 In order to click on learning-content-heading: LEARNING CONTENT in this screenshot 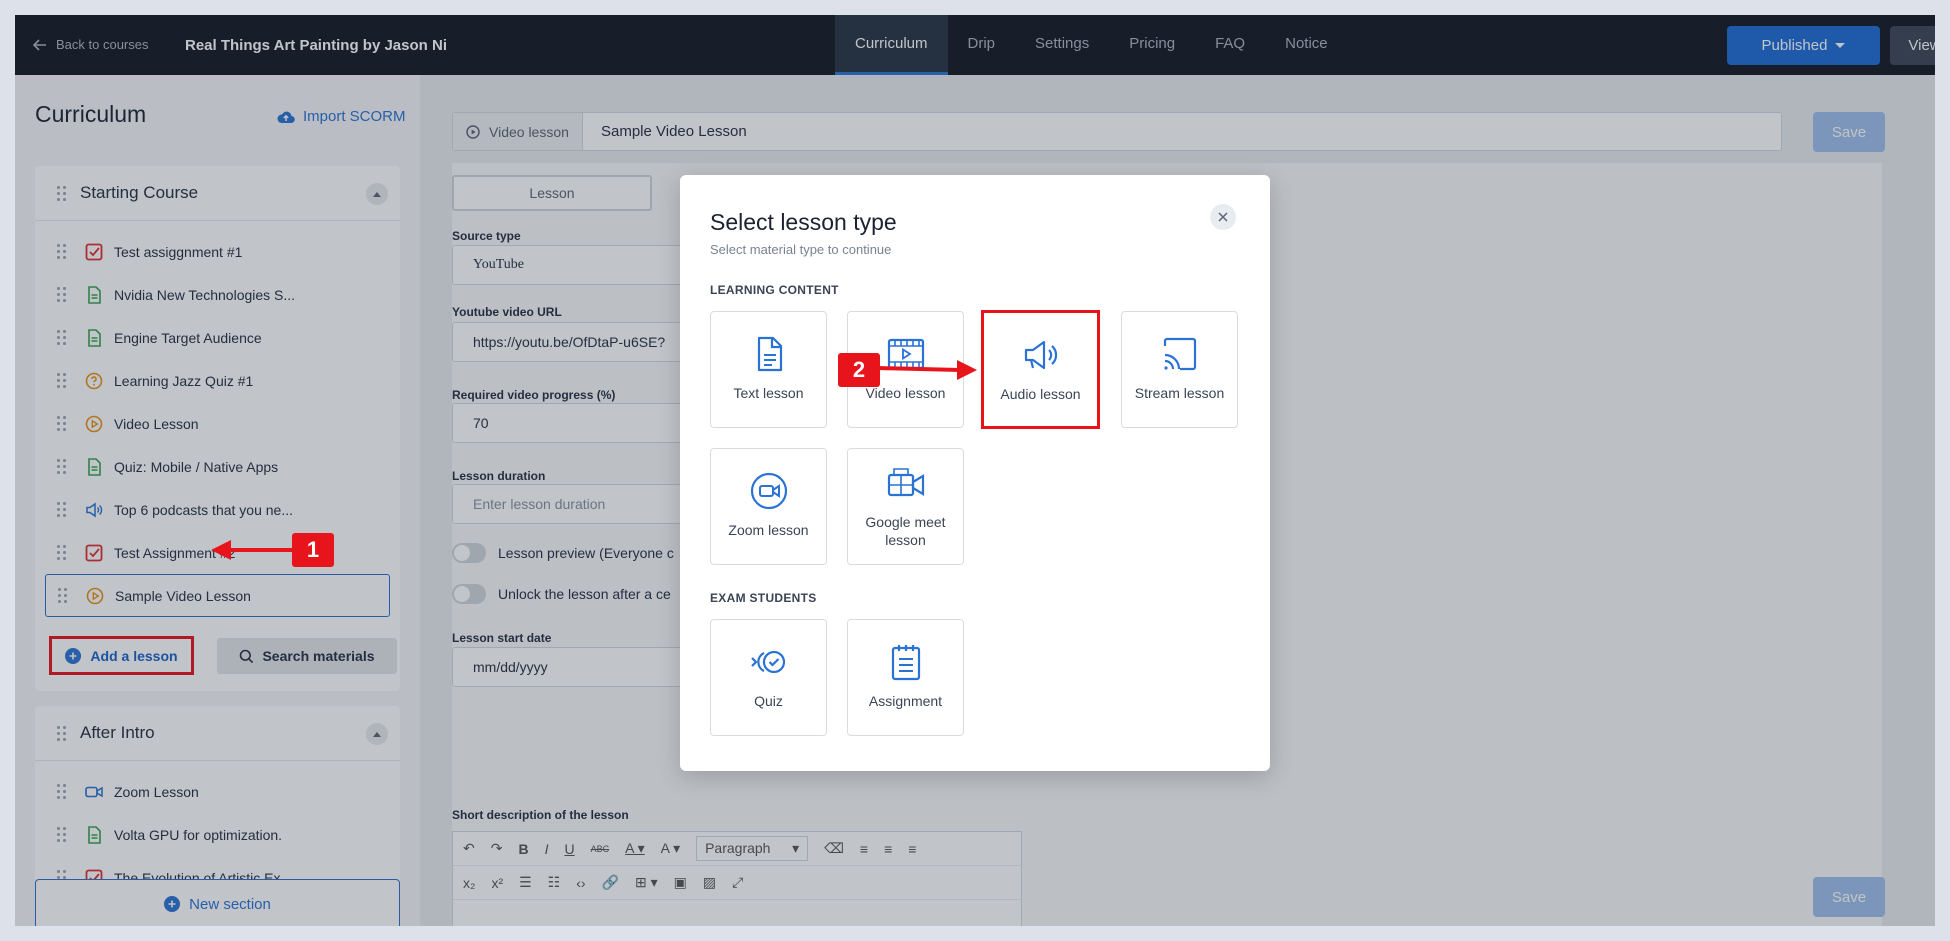, I will do `click(774, 290)`.